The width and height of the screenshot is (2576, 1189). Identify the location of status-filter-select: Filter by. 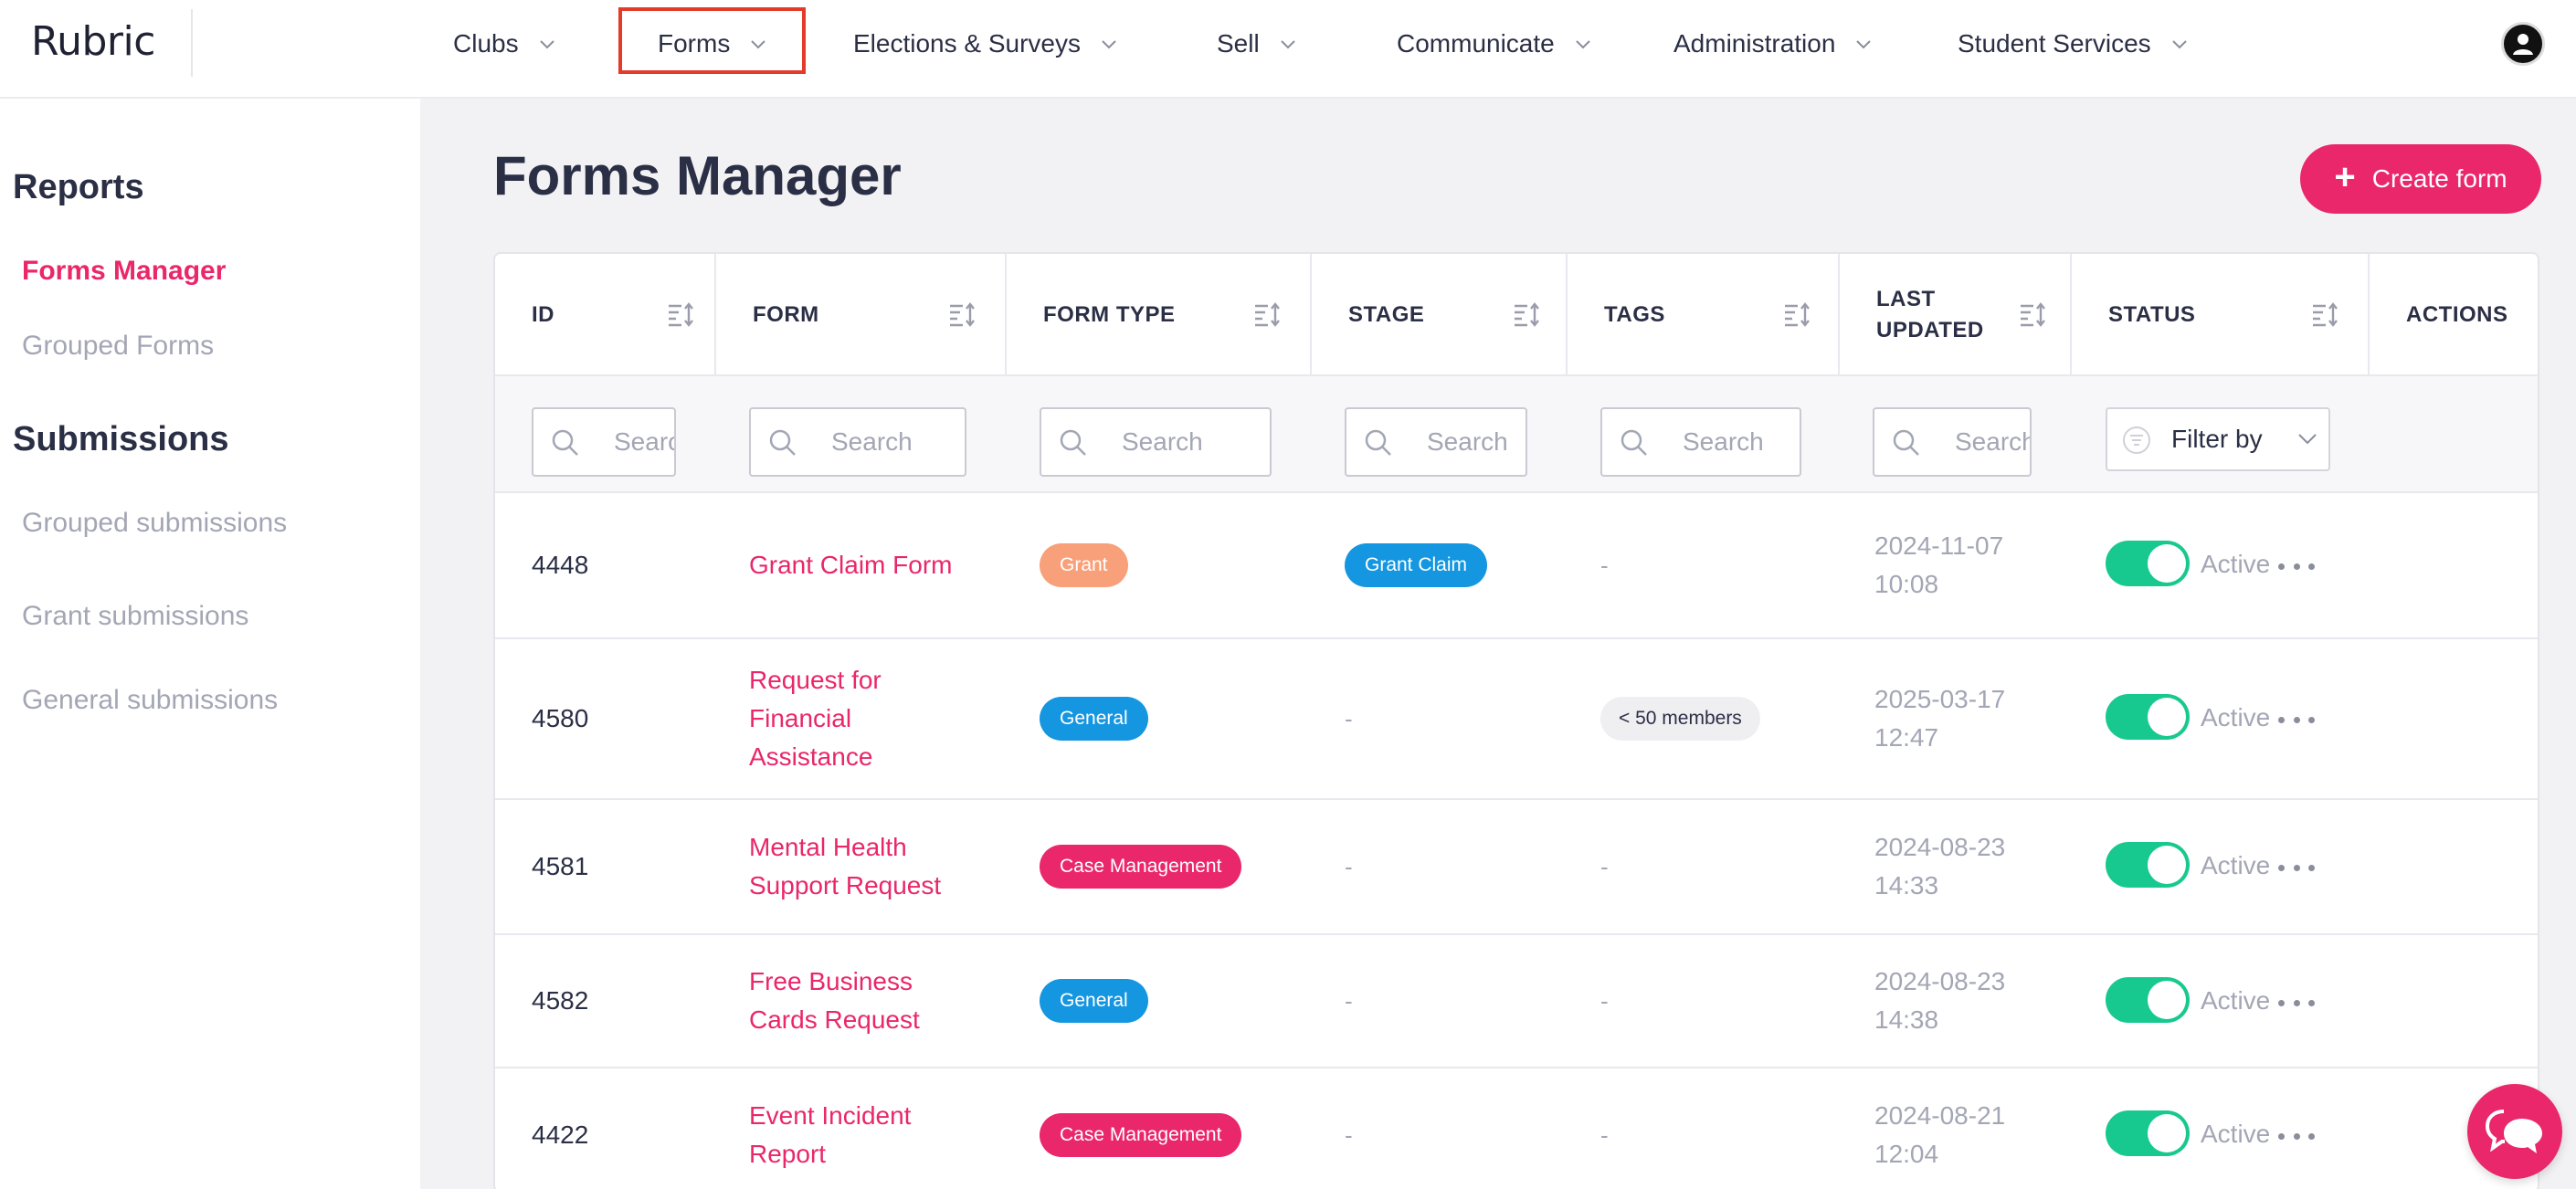
(2218, 439).